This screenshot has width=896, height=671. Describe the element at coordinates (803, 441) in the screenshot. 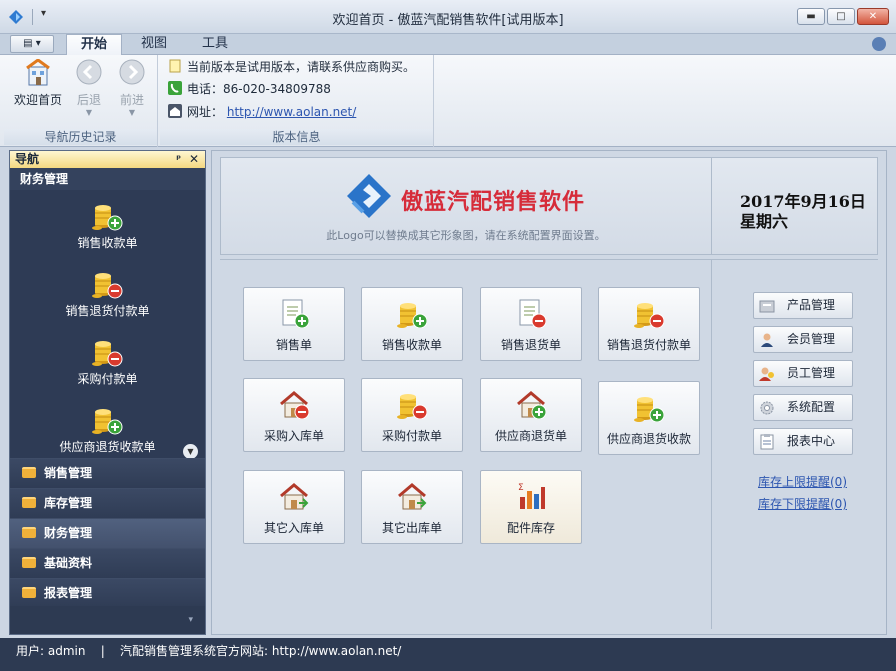

I see `report-center-button: 报表中心` at that location.